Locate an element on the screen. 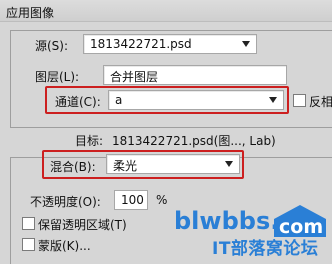 The image size is (332, 264). invert-label: 反相 is located at coordinates (320, 102).